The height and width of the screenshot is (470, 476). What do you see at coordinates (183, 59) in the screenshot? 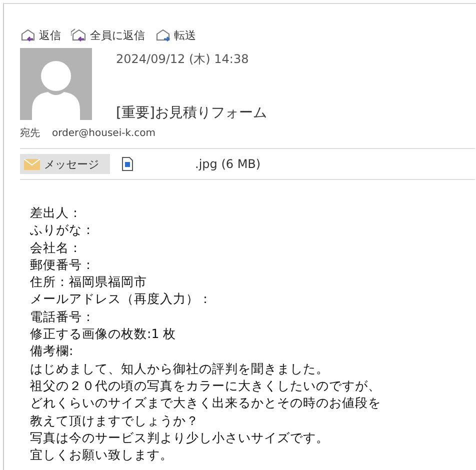
I see `sent-date: 2024/09/12 (木) 14:38` at bounding box center [183, 59].